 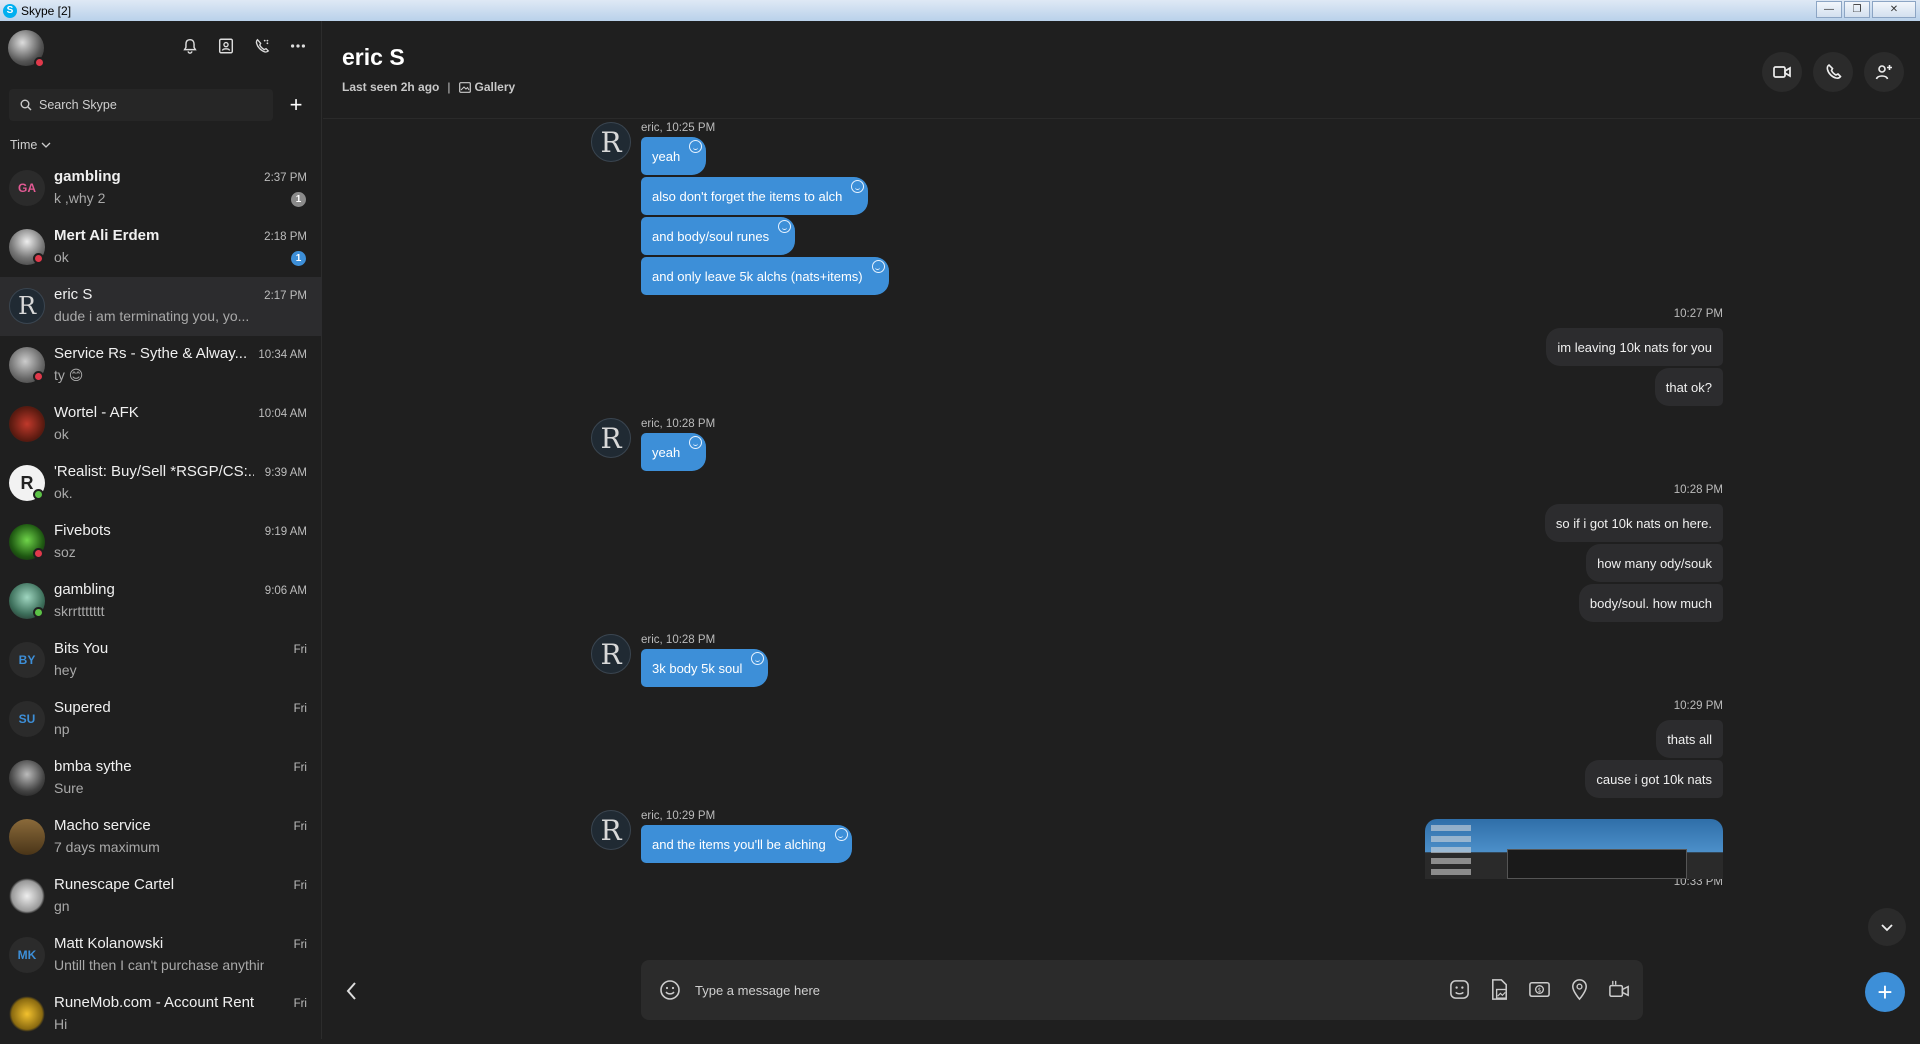 What do you see at coordinates (1884, 72) in the screenshot?
I see `add-people-button` at bounding box center [1884, 72].